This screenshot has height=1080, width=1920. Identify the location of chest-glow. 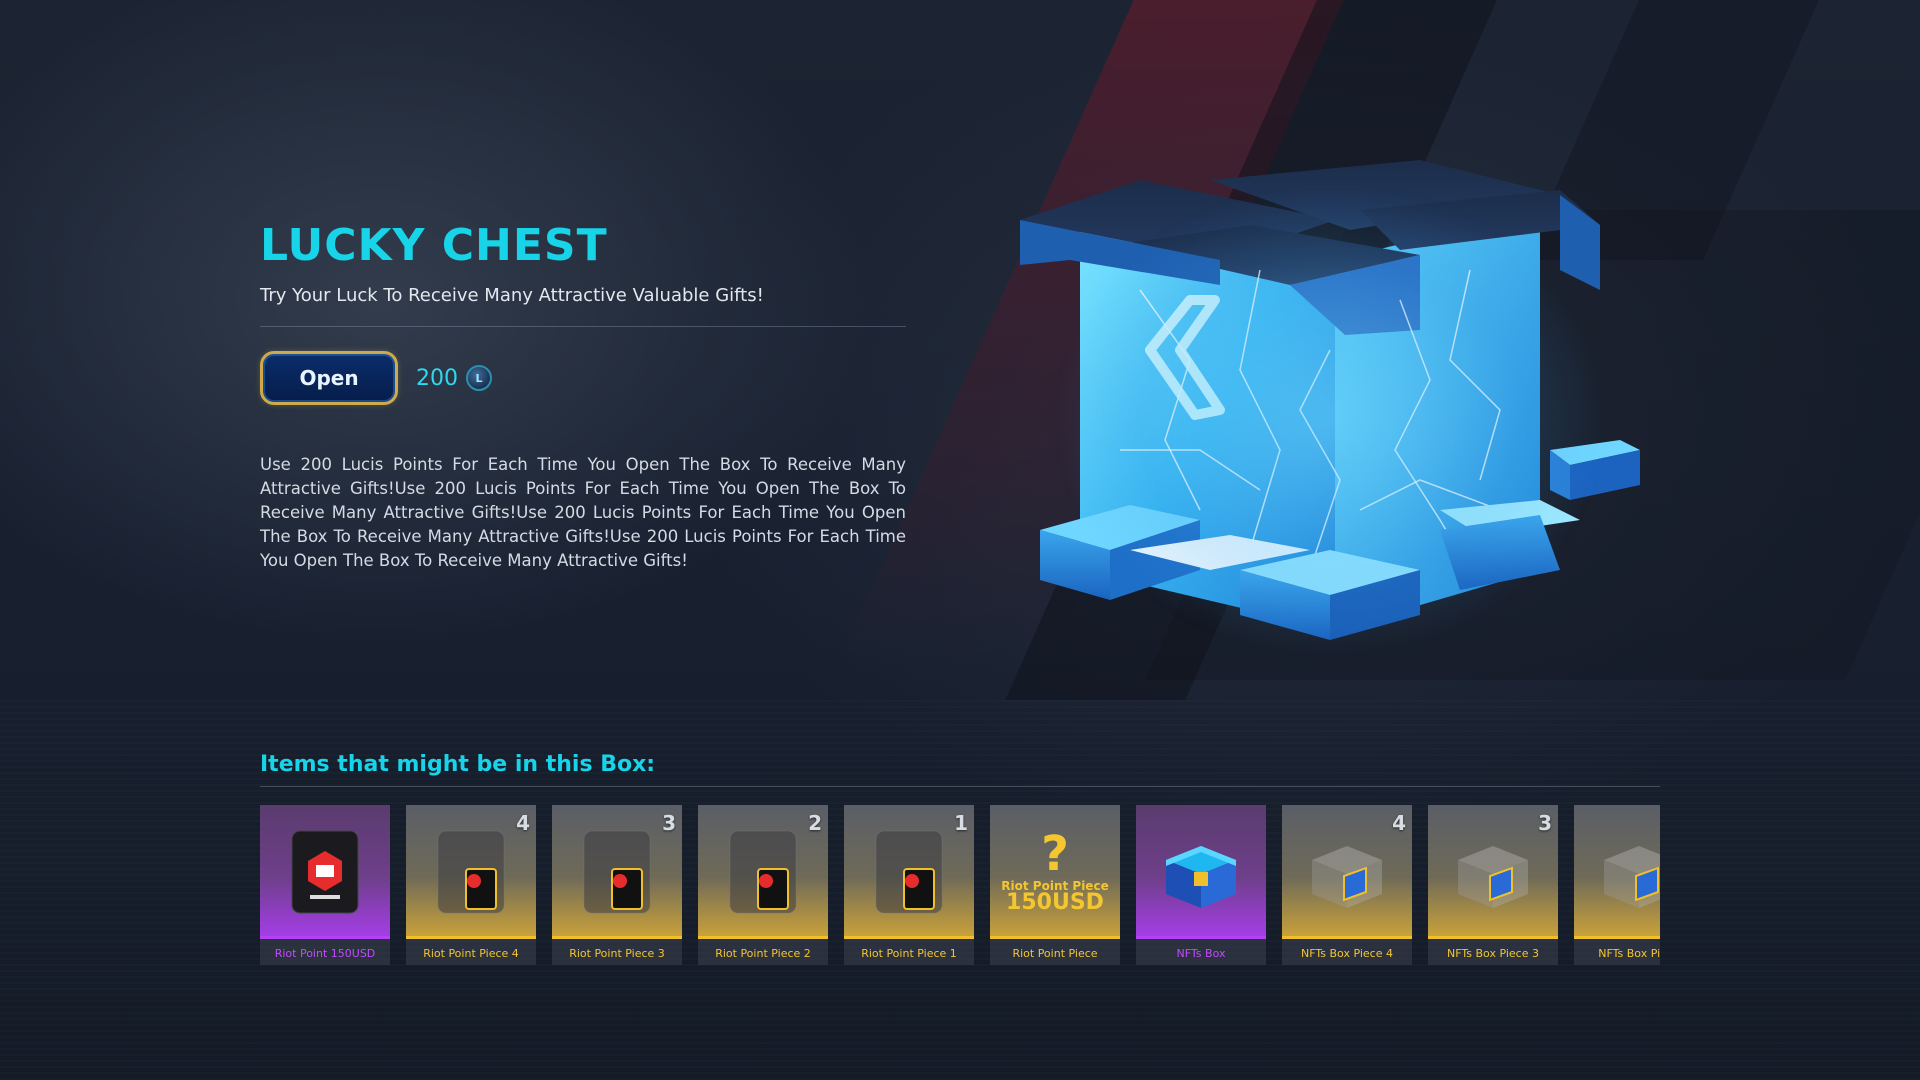
(1330, 420).